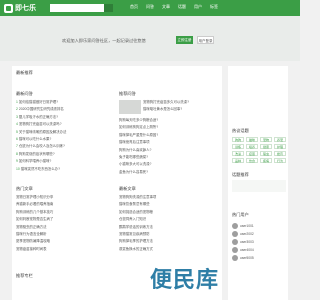 This screenshot has width=320, height=300. What do you see at coordinates (240, 174) in the screenshot?
I see `topic-recommend-title: 话题推荐` at bounding box center [240, 174].